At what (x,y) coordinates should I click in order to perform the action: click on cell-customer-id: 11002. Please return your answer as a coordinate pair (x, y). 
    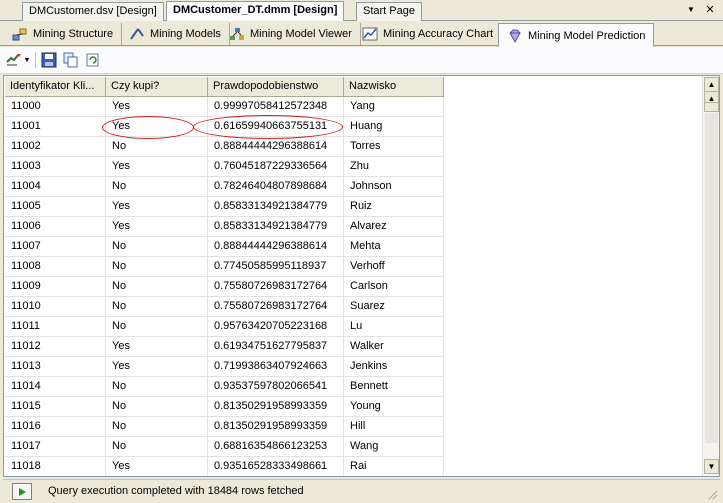
    Looking at the image, I should click on (55, 147).